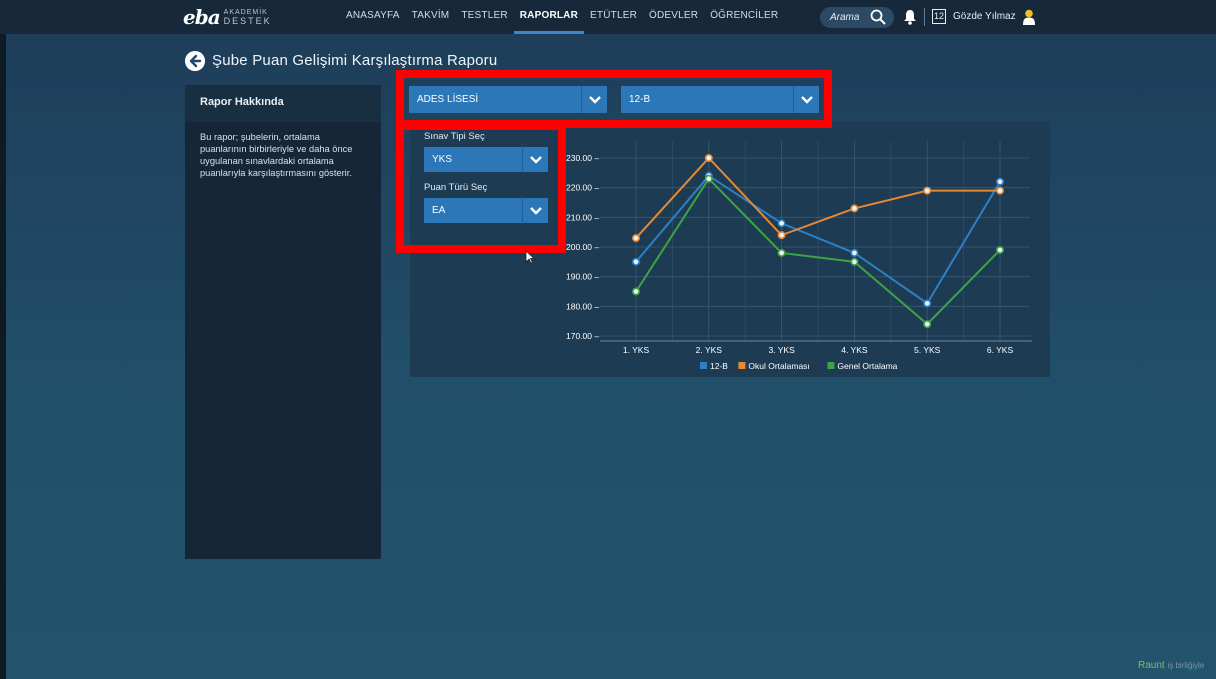 The image size is (1216, 679). Describe the element at coordinates (845, 17) in the screenshot. I see `search-placeholder: Arama` at that location.